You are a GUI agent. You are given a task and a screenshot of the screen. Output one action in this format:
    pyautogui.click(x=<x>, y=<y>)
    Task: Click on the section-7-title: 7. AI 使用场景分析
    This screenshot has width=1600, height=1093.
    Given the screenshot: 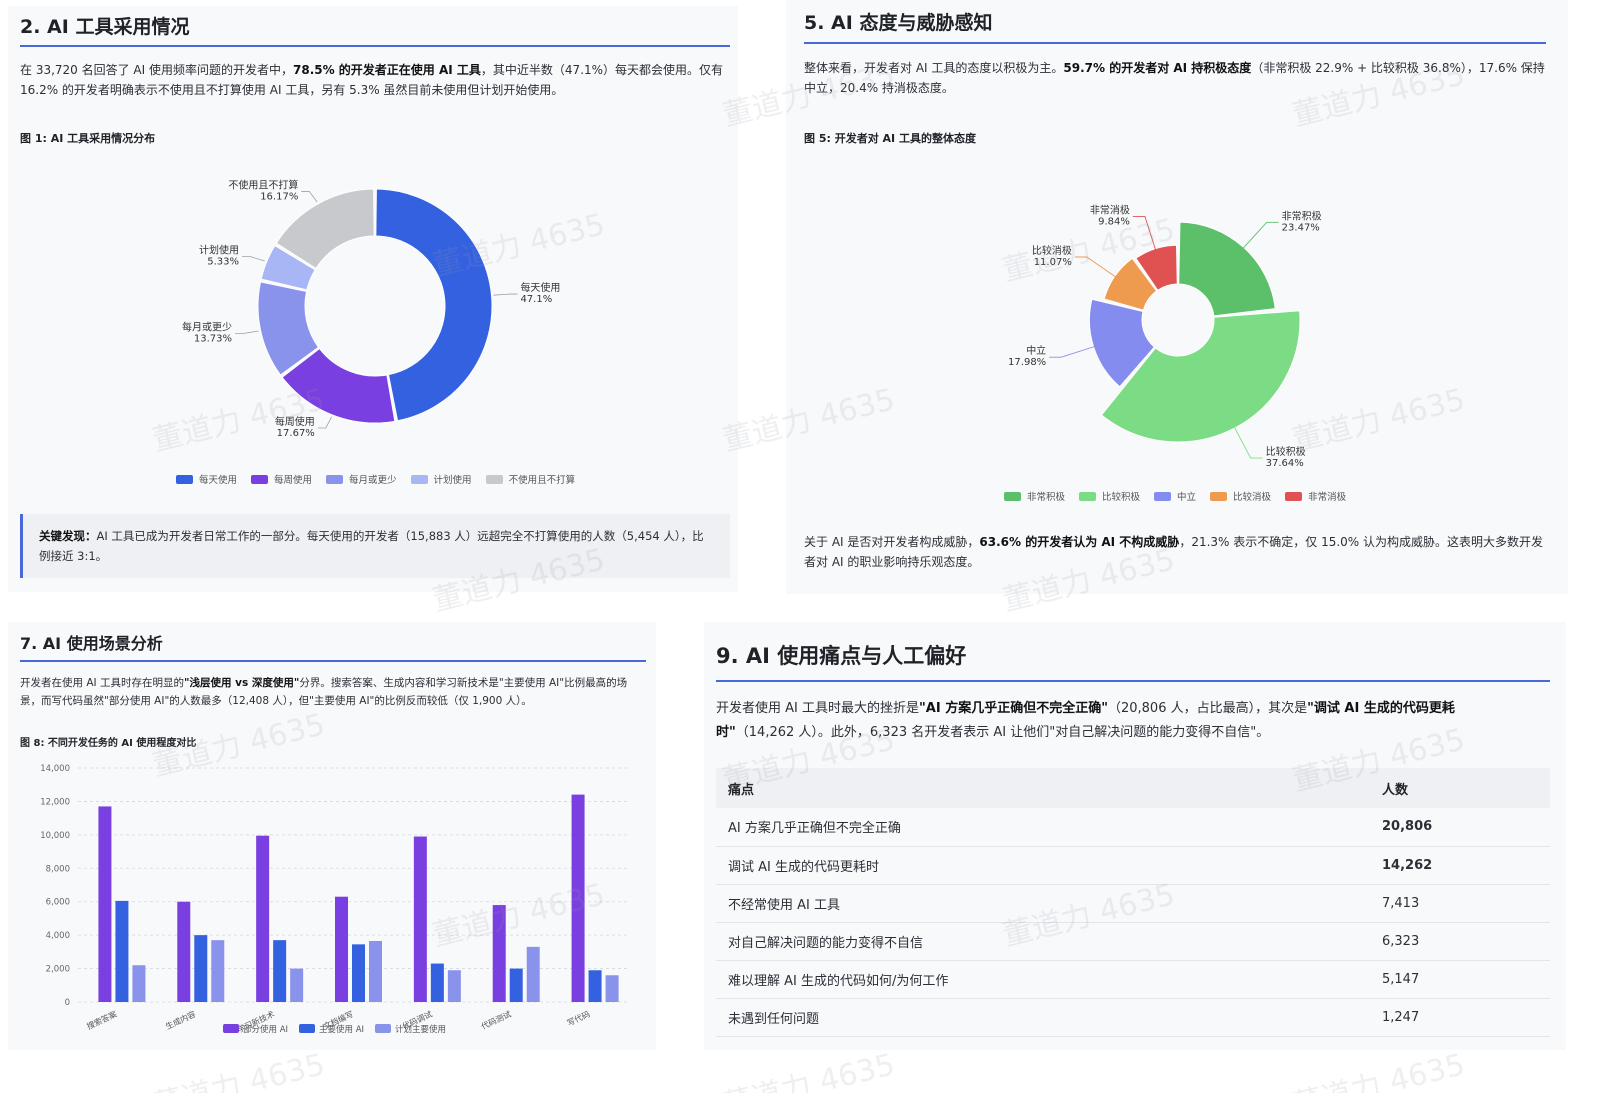 What is the action you would take?
    pyautogui.click(x=91, y=643)
    